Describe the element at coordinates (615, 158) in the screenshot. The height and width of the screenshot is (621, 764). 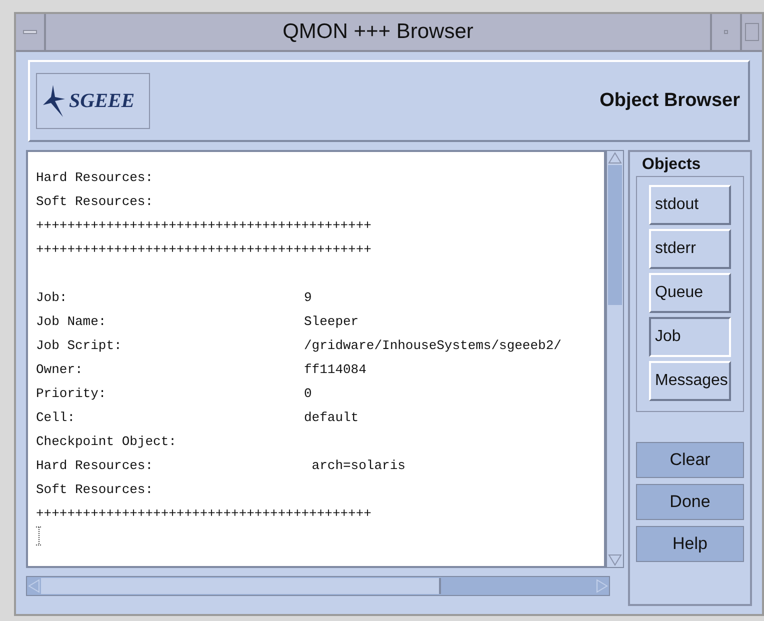
I see `scroll-up-icon` at that location.